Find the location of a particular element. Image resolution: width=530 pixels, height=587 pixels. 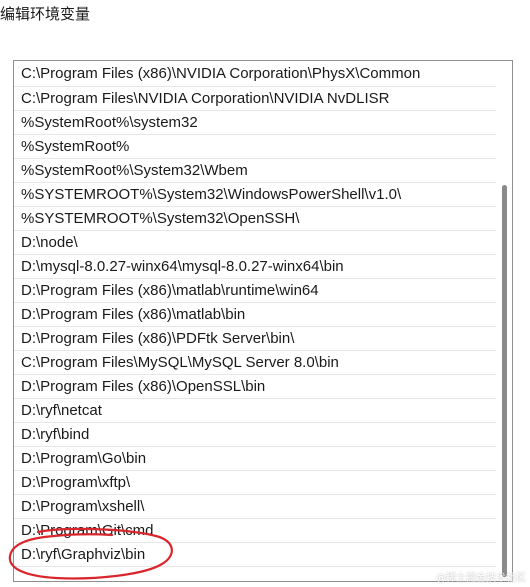

vertical-scrollbar is located at coordinates (504, 321).